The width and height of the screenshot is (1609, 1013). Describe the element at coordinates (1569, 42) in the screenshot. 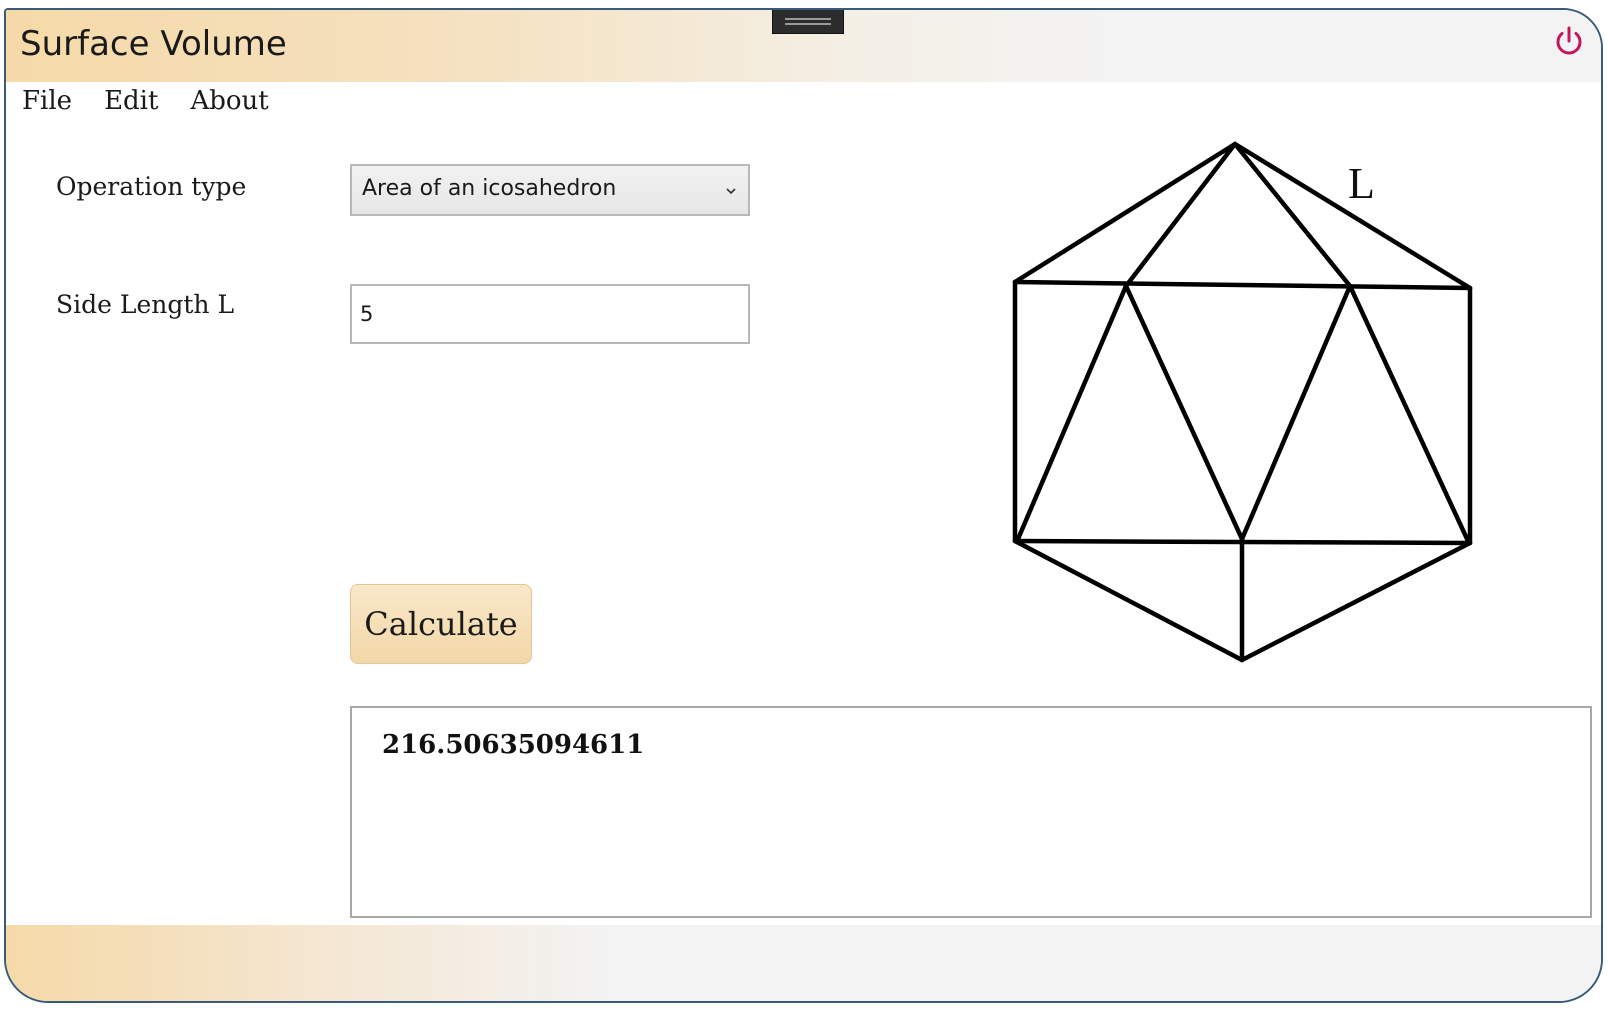

I see `power-icon` at that location.